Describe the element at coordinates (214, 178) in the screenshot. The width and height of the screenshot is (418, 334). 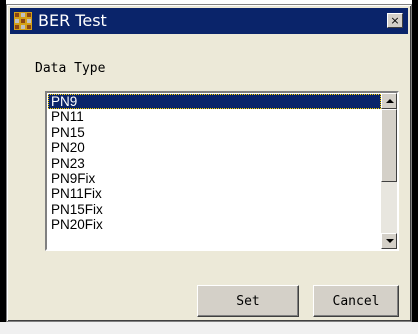
I see `list-item: PN9Fix` at that location.